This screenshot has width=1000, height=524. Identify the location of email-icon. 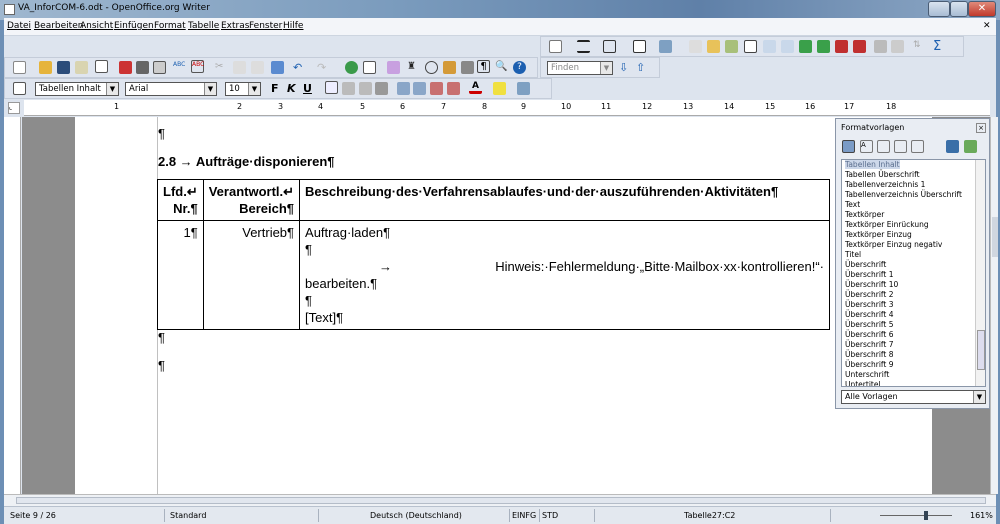
(81, 67).